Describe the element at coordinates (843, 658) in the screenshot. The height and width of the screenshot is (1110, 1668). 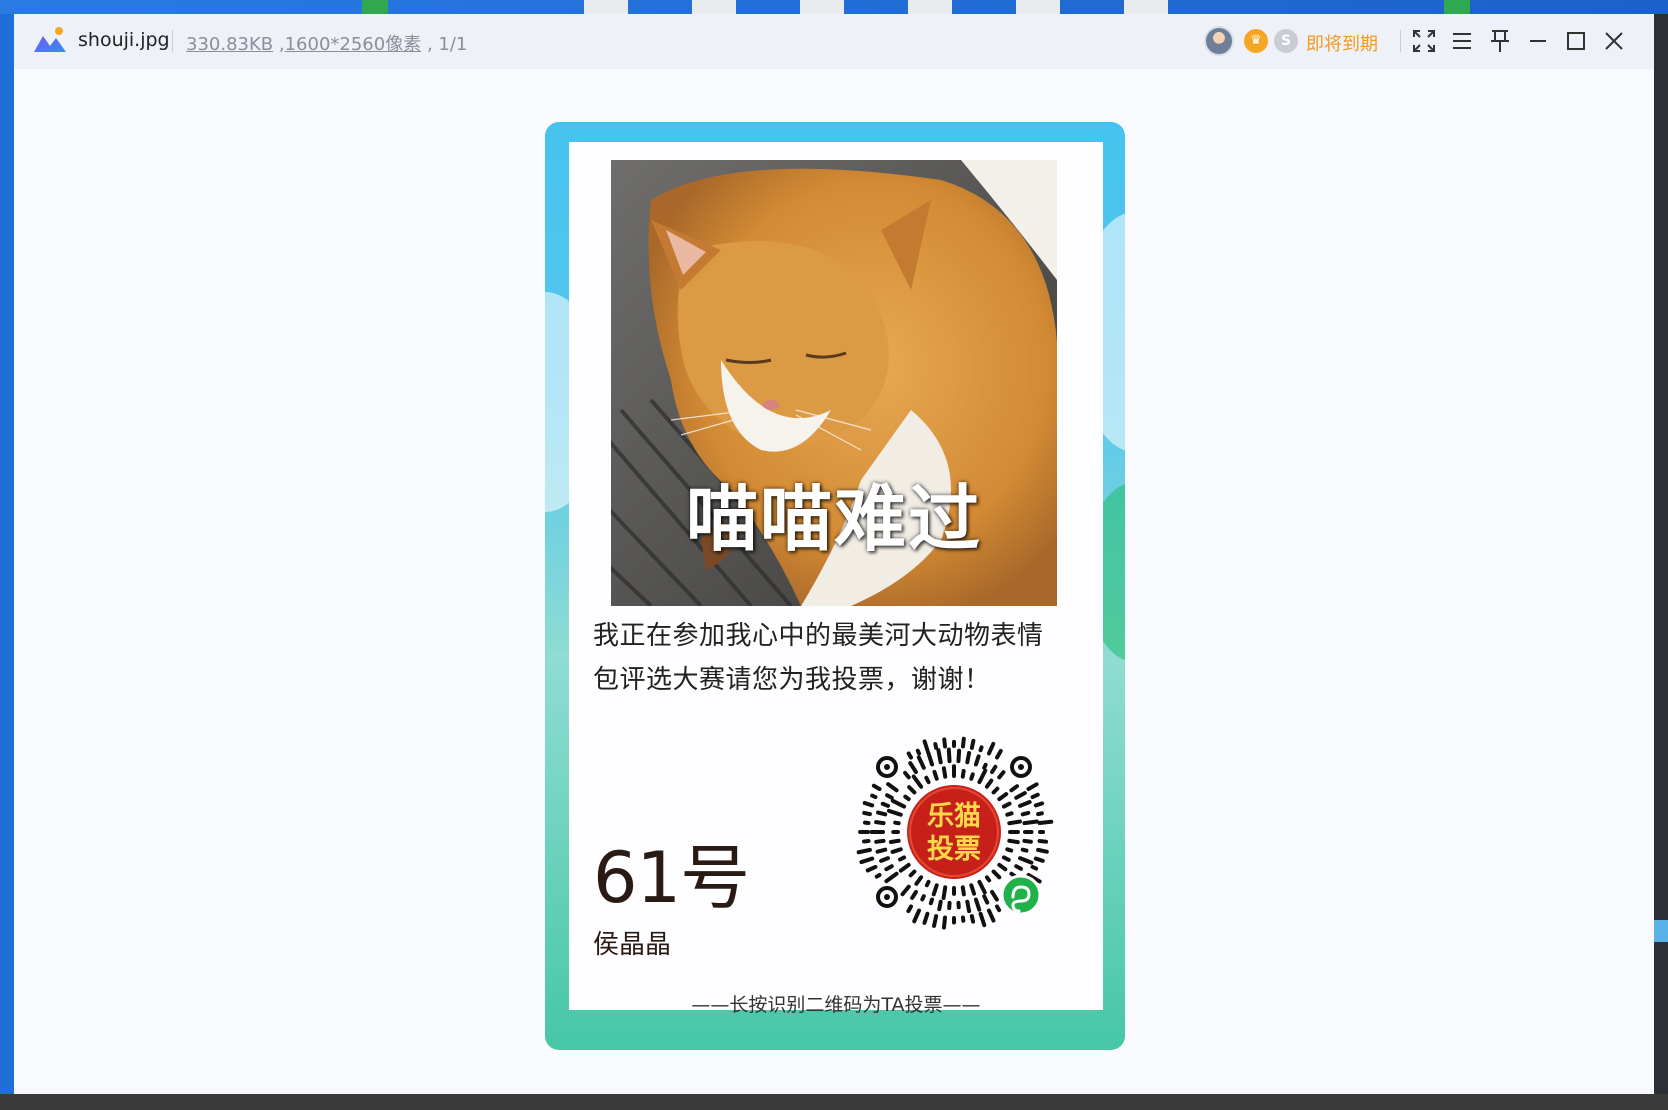
I see `vote-appeal-text: 我正在参加我心中的最美河大动物表情 包评选大赛请您为我投票，谢谢！` at that location.